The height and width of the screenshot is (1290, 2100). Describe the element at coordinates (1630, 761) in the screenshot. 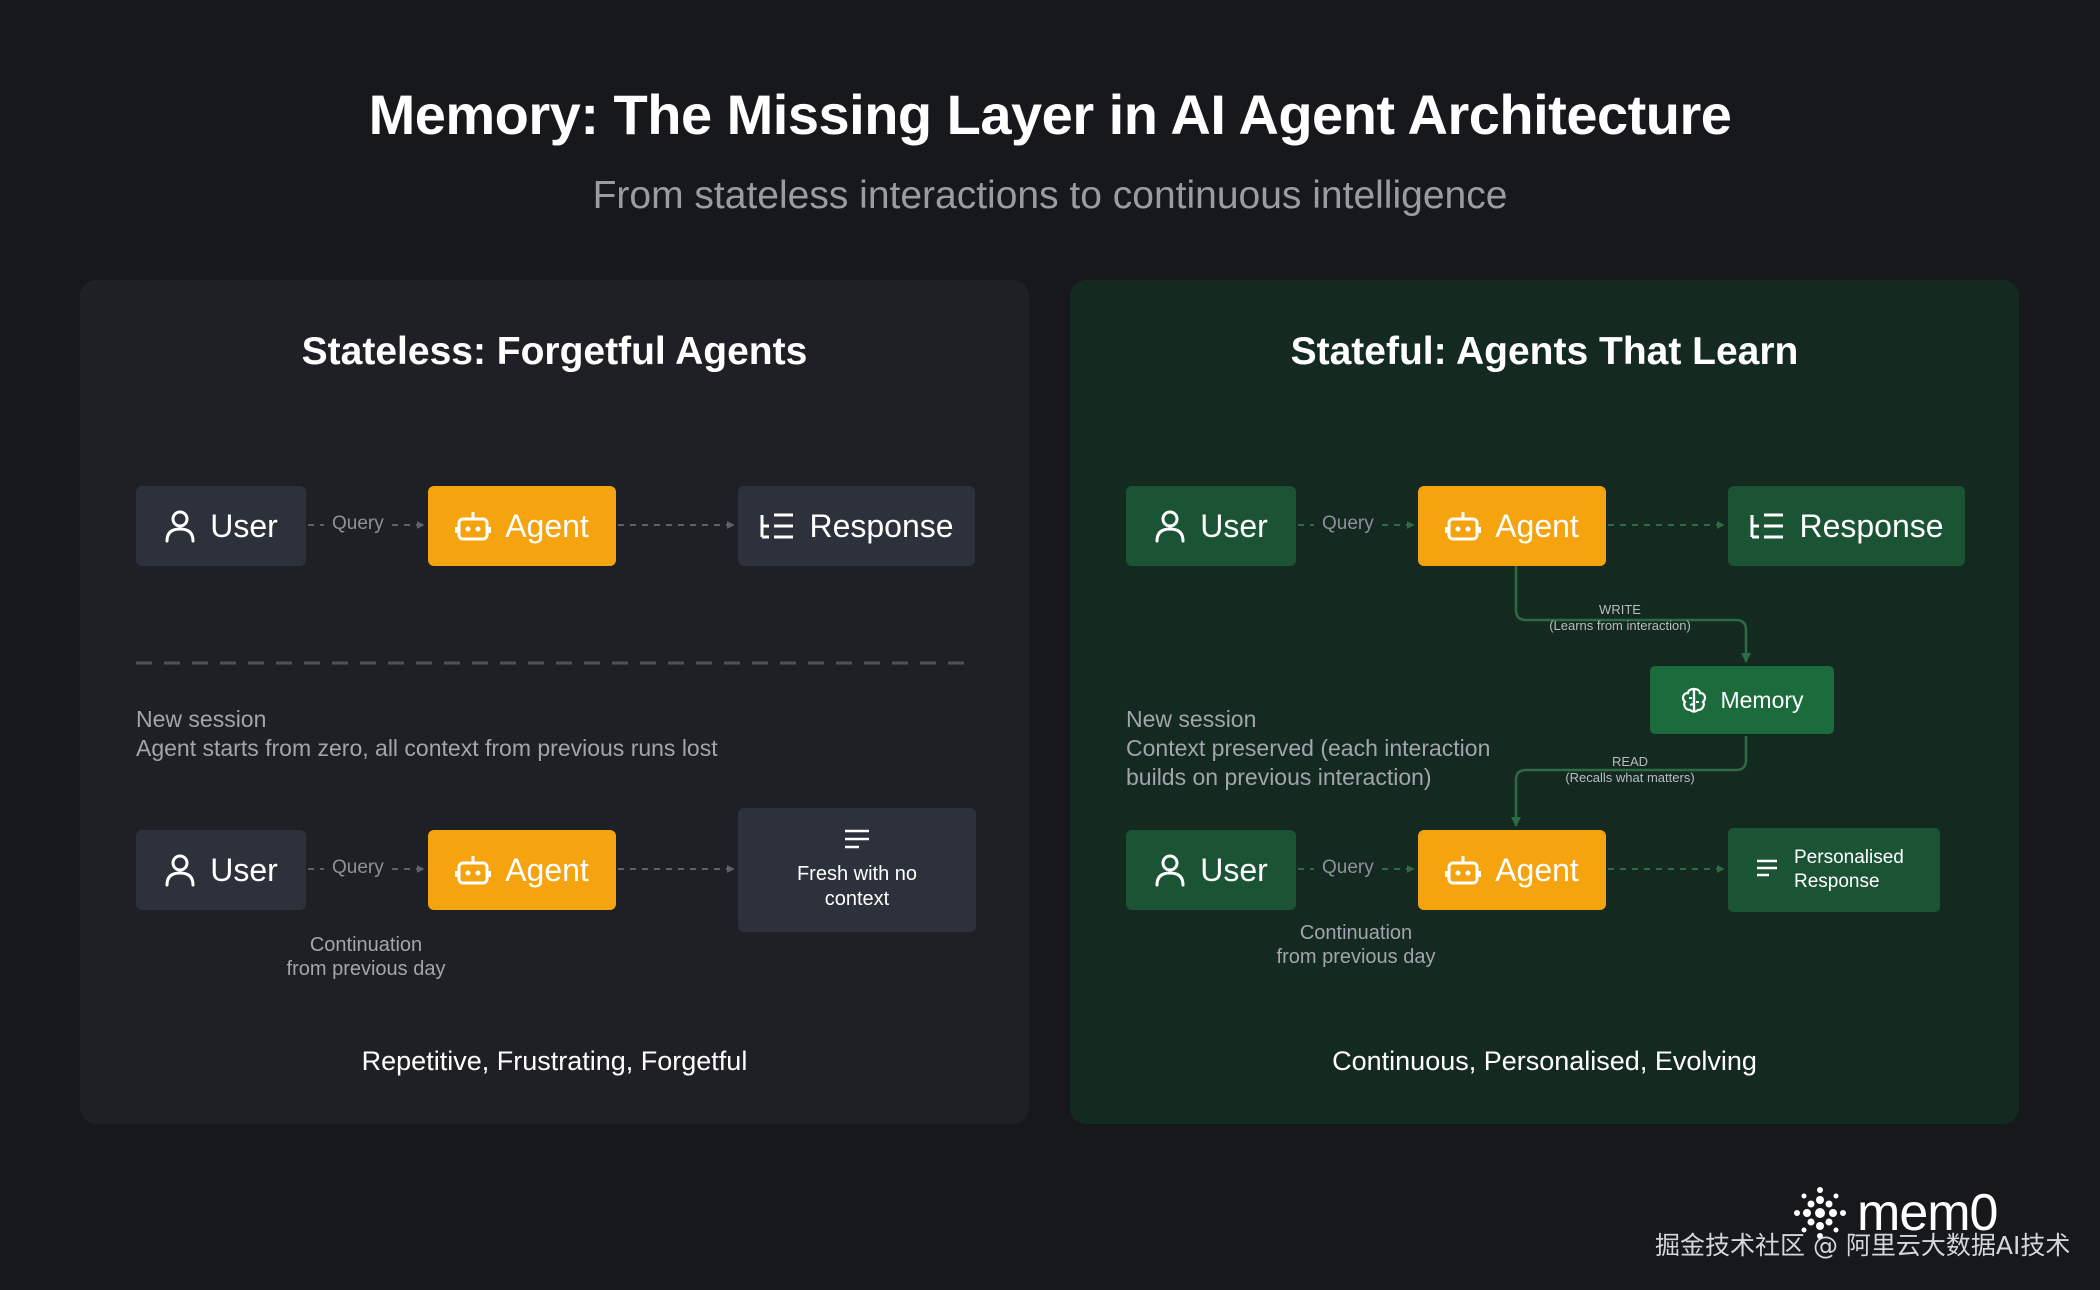

I see `read-title: READ` at that location.